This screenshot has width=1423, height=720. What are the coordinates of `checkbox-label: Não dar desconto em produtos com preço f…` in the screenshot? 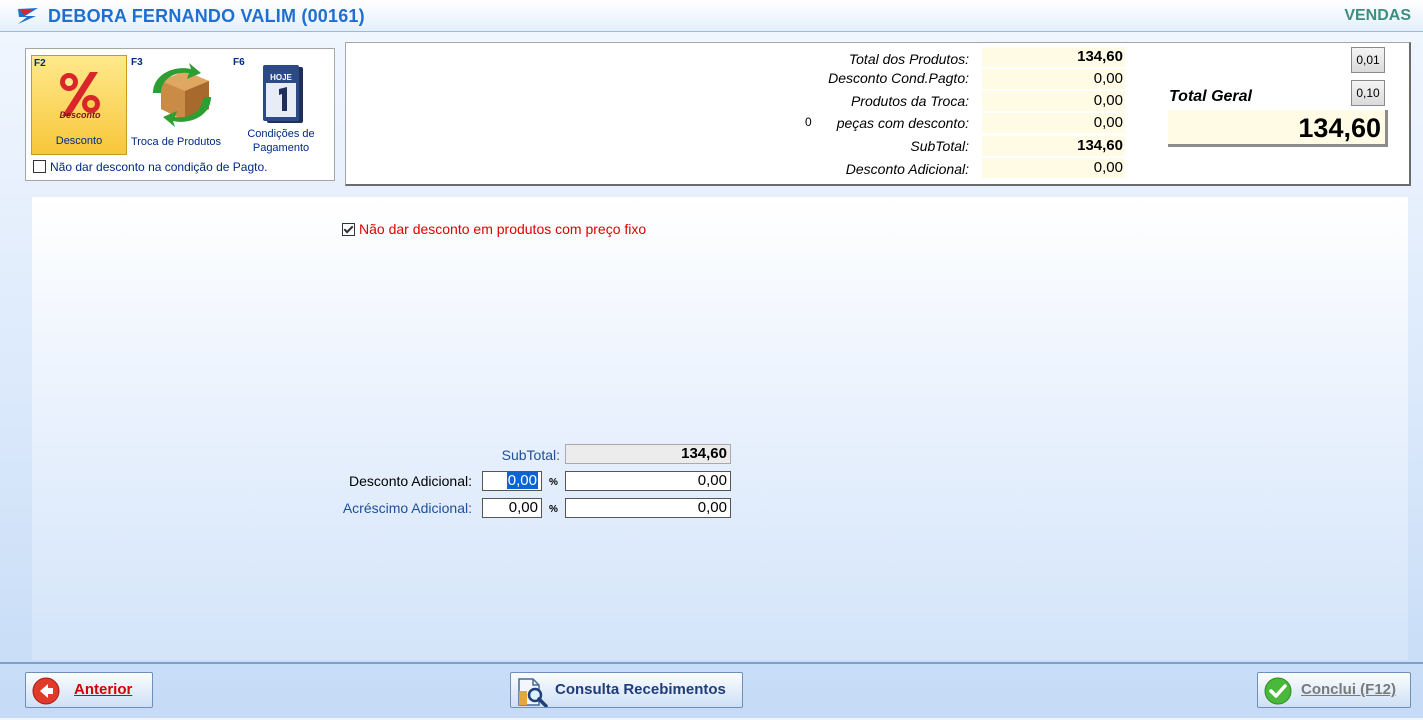 It's located at (503, 229).